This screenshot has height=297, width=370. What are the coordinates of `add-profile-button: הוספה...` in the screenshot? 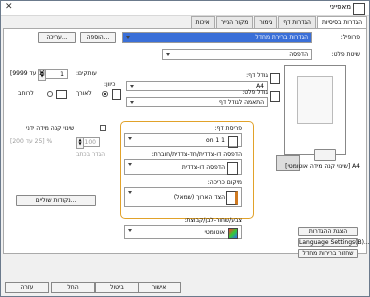 It's located at (98, 37).